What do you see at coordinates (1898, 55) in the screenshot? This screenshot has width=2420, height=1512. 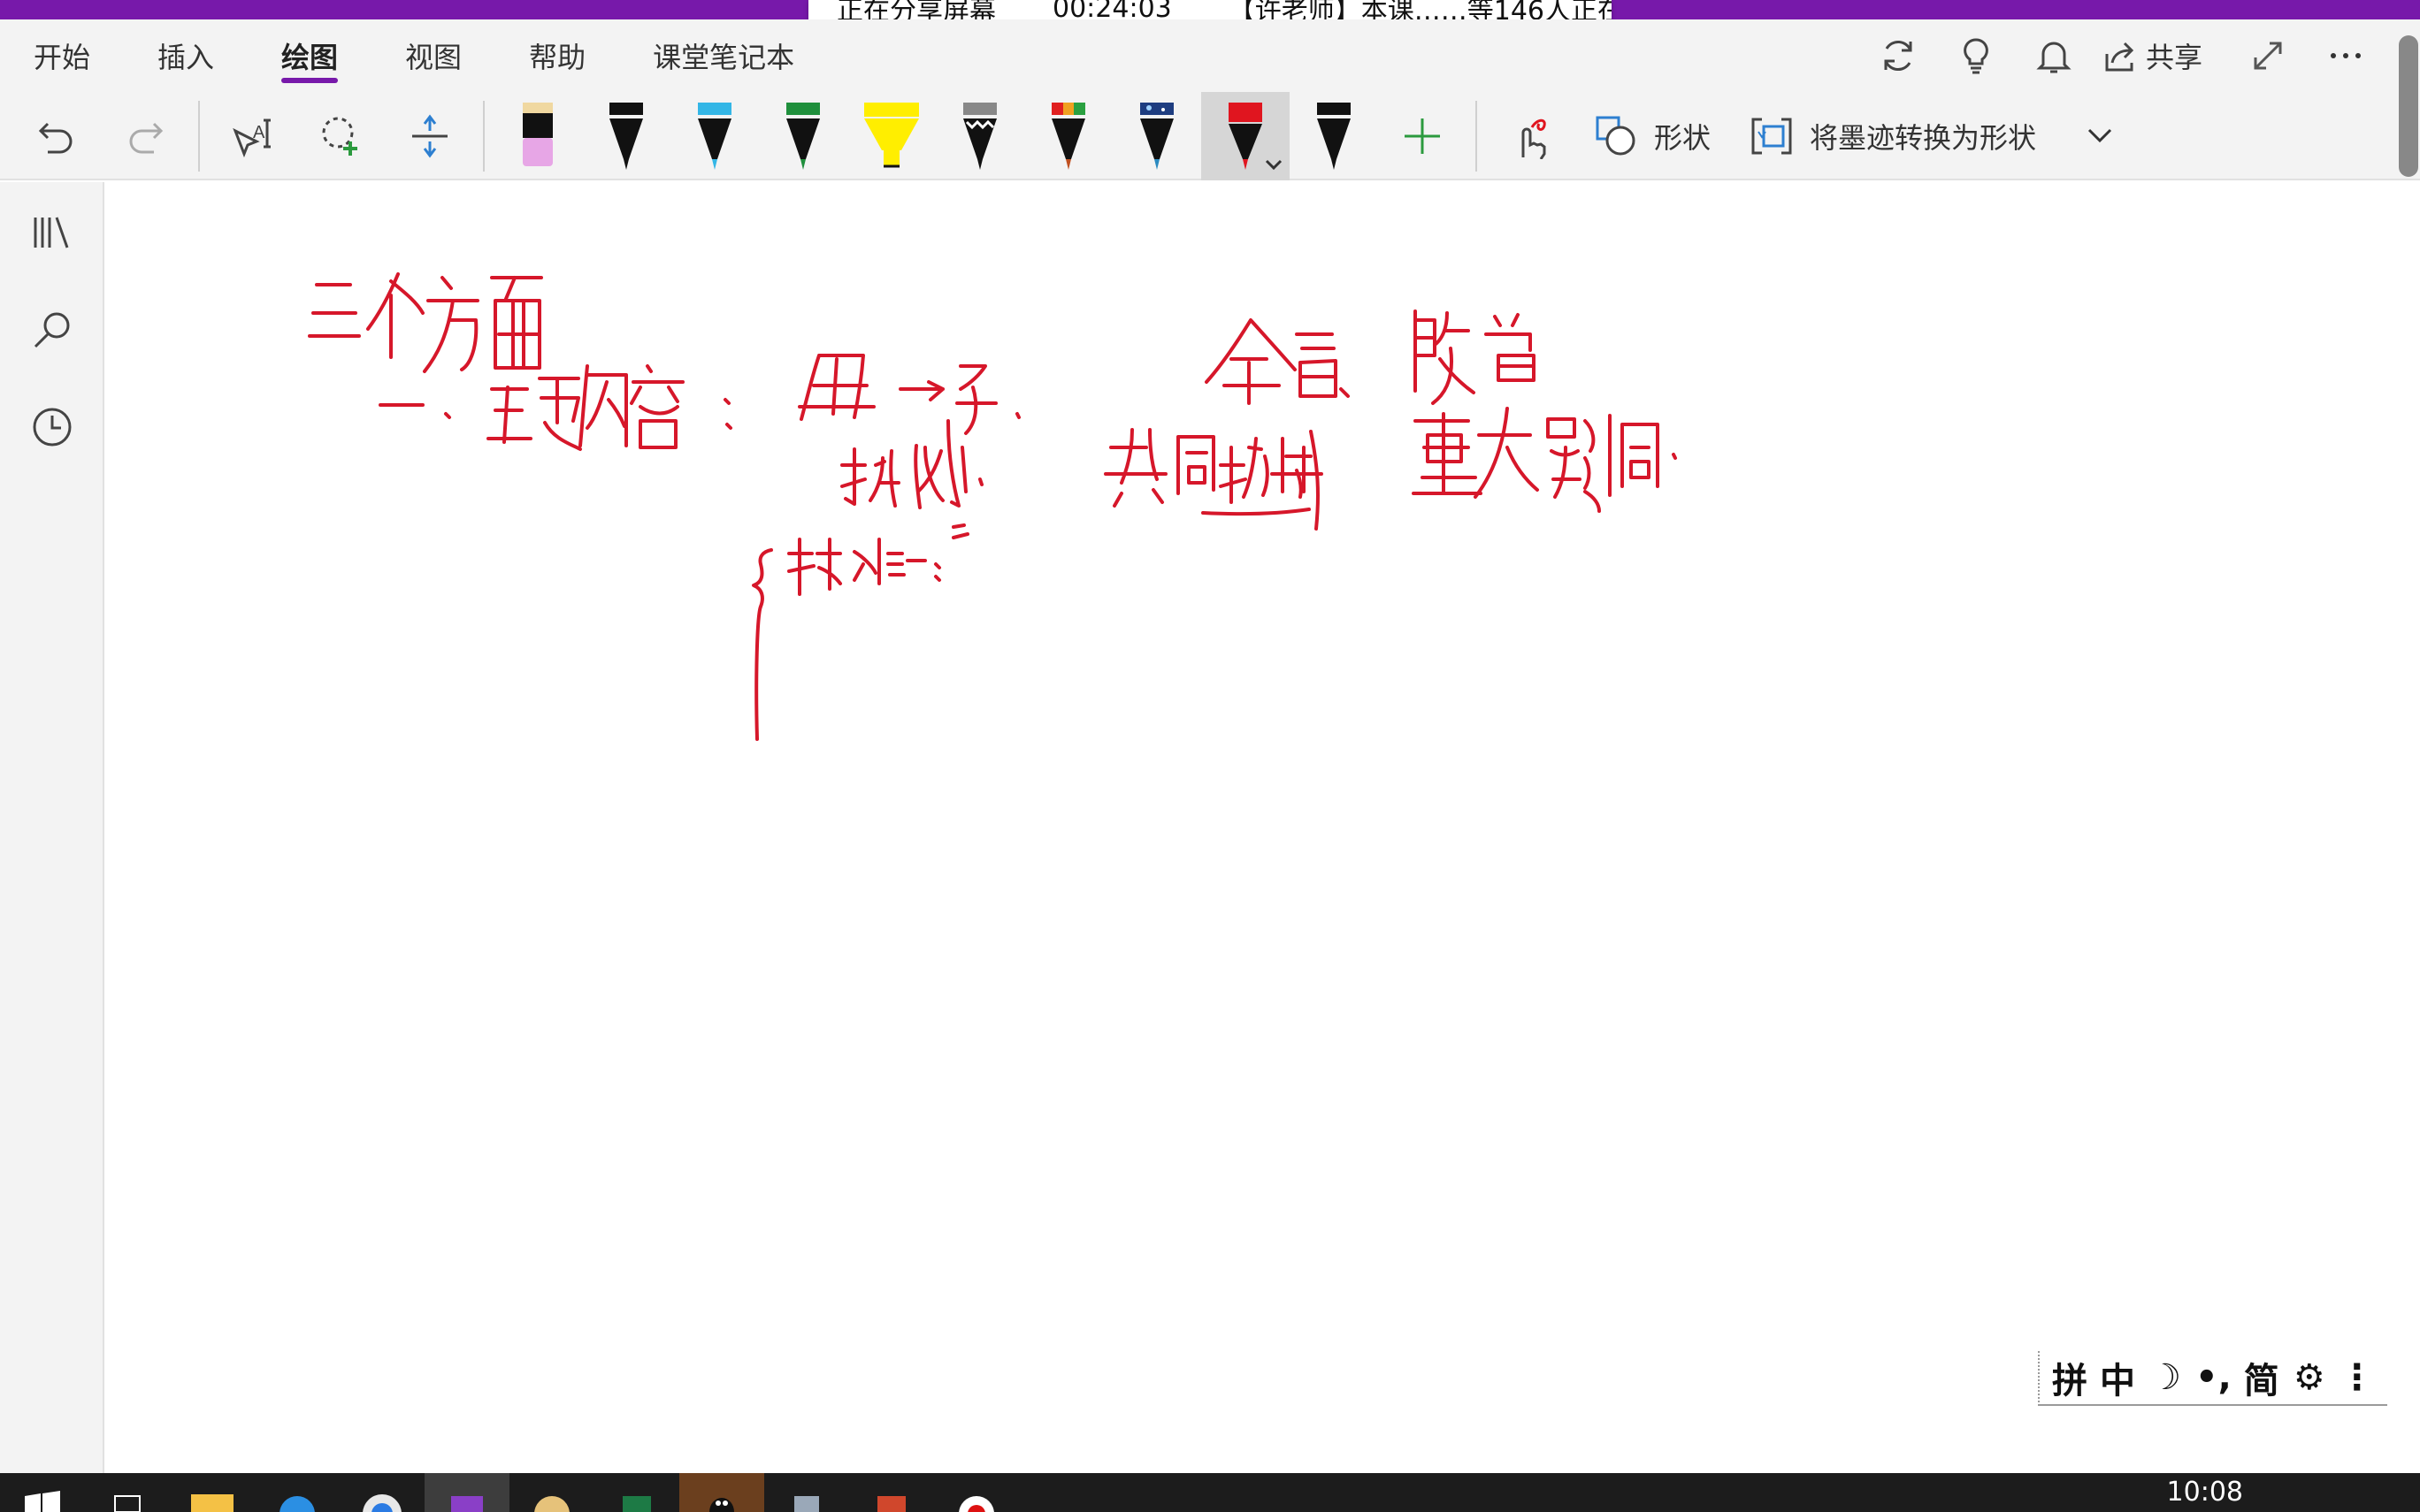 I see `sync-icon` at bounding box center [1898, 55].